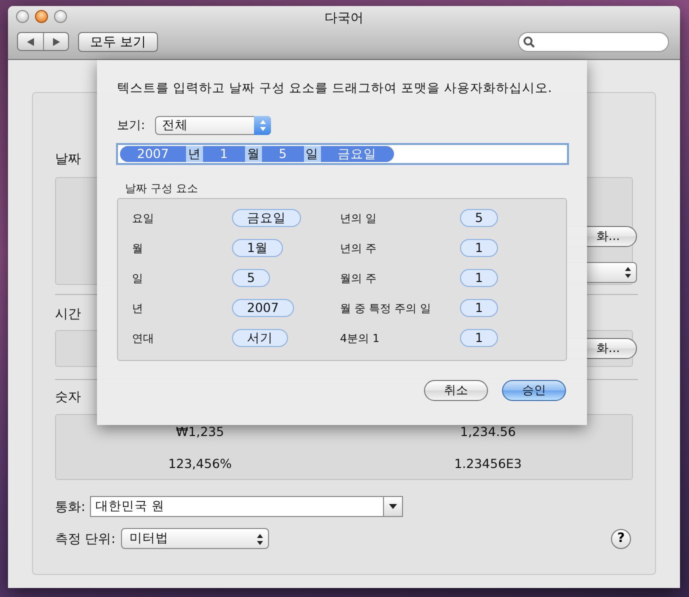 This screenshot has height=597, width=689. I want to click on literal-text: 월, so click(253, 154).